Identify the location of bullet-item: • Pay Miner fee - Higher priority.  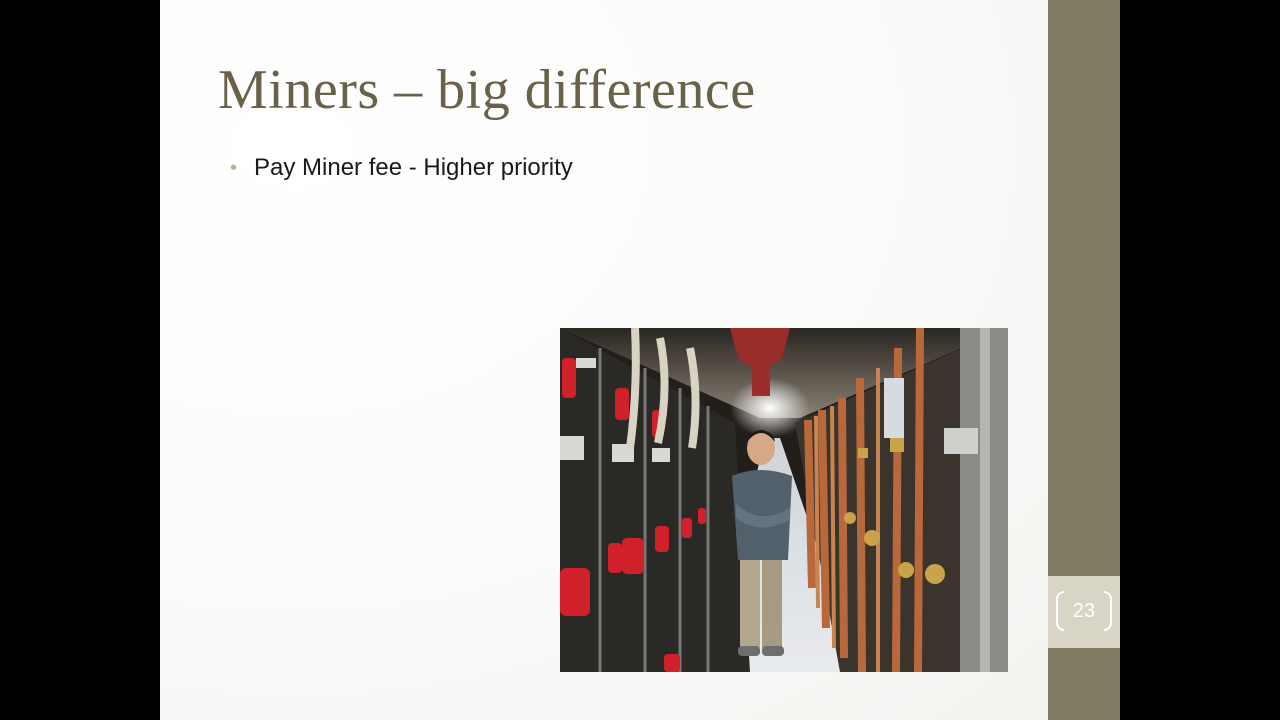
(400, 168).